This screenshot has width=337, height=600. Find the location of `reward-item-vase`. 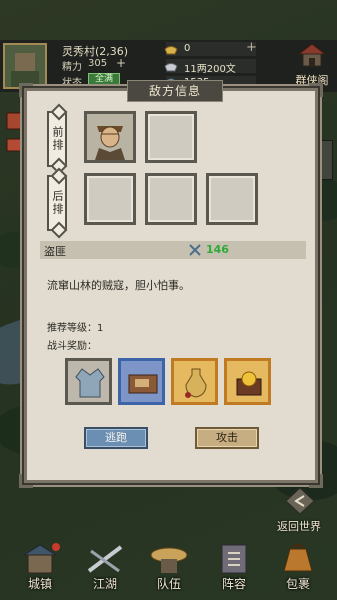

reward-item-vase is located at coordinates (194, 381).